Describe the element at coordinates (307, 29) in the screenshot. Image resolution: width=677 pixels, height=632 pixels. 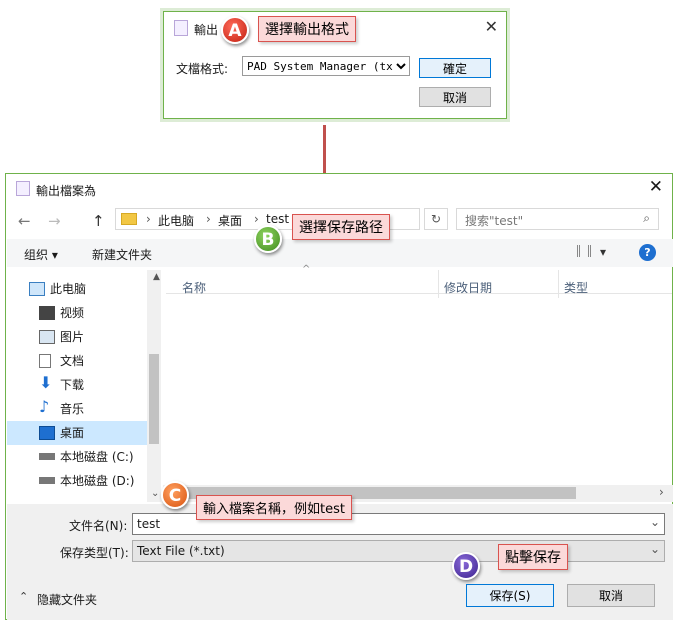
I see `step-a-callout: 選擇輸出格式` at that location.